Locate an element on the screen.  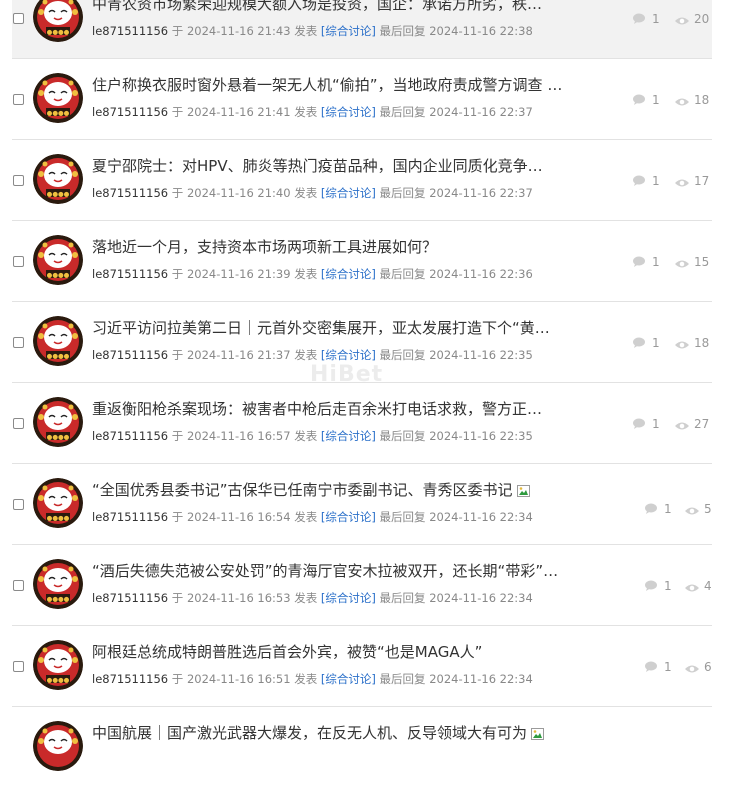
last-reply-time: 2024-11-16 22:38 is located at coordinates (481, 31).